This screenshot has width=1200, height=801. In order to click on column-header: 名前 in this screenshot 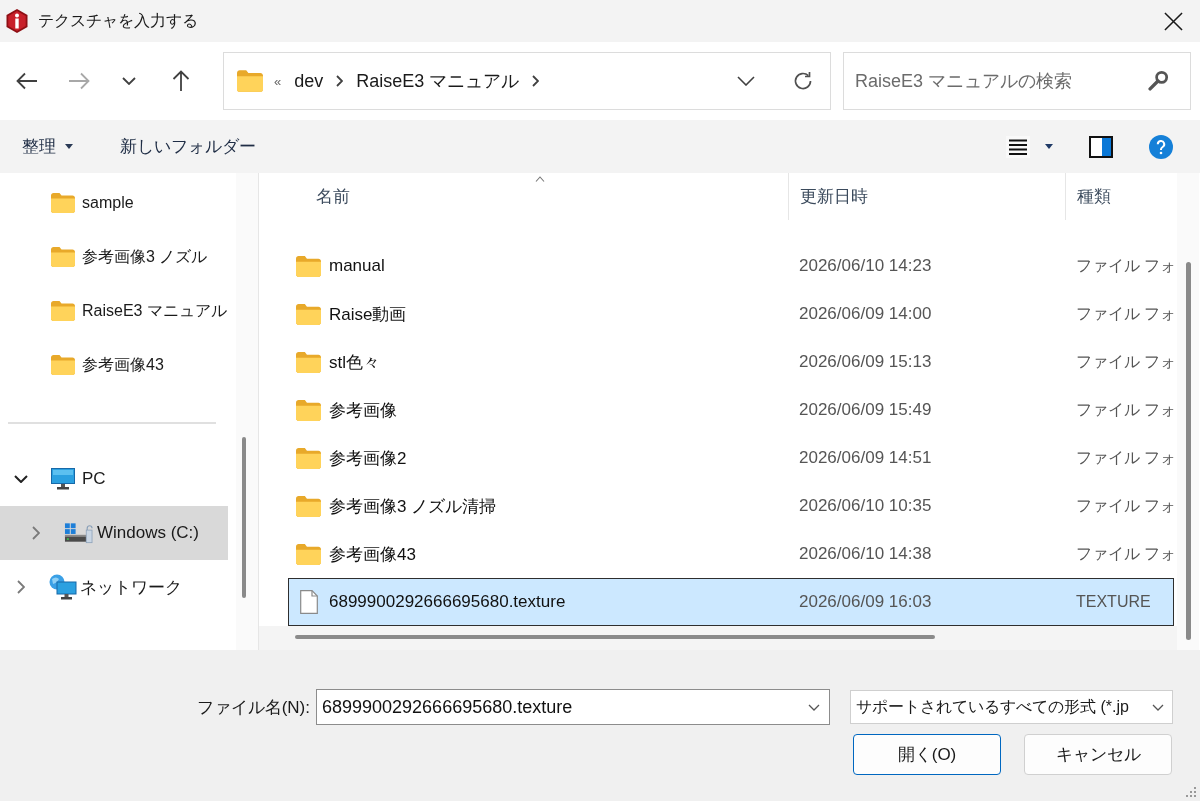, I will do `click(333, 196)`.